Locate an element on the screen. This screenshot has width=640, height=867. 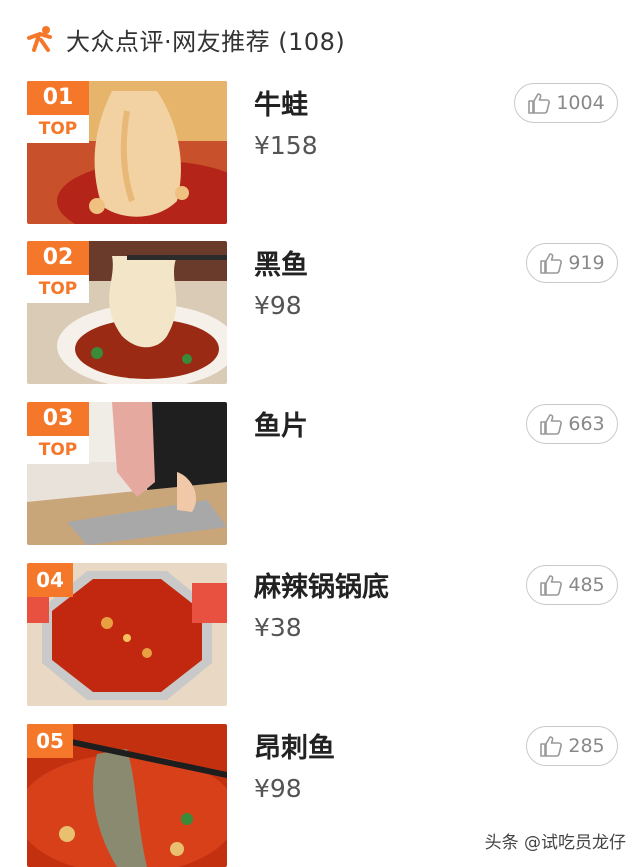
like-count: 1004 is located at coordinates (580, 103).